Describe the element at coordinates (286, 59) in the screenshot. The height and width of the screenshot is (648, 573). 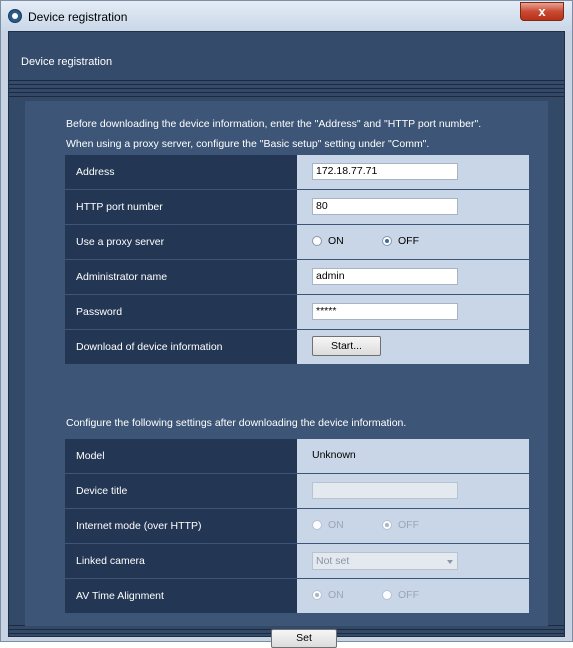
I see `header-bar: Device registration` at that location.